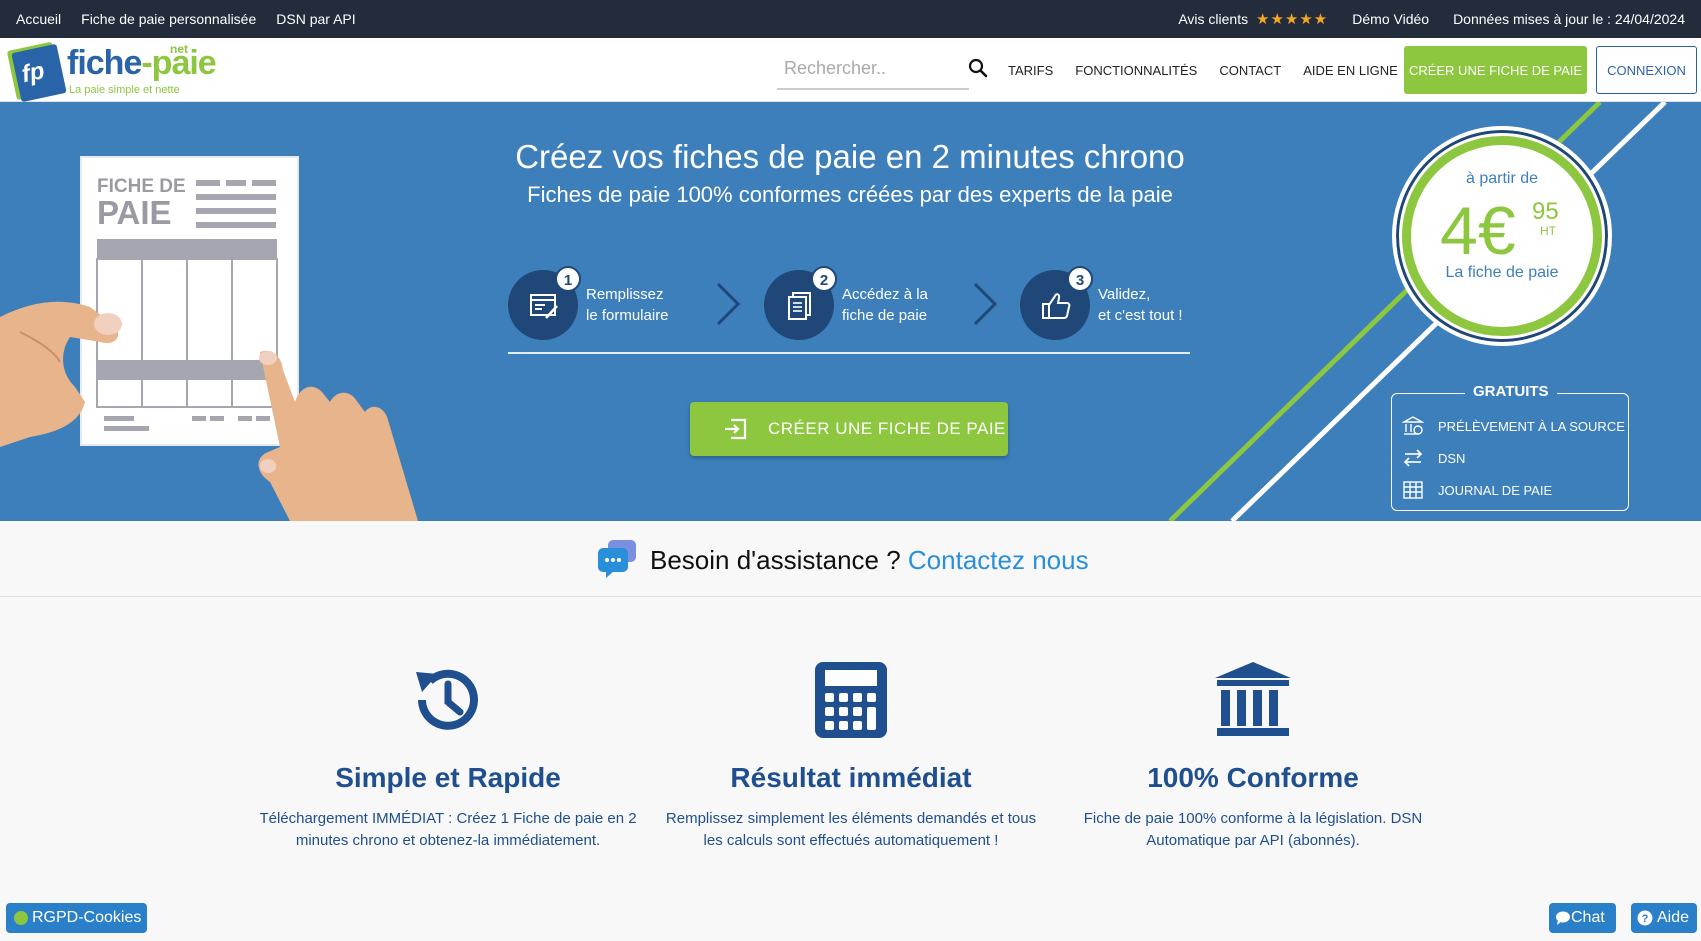 Image resolution: width=1701 pixels, height=941 pixels. Describe the element at coordinates (134, 212) in the screenshot. I see `doc-title-2: PAIE` at that location.